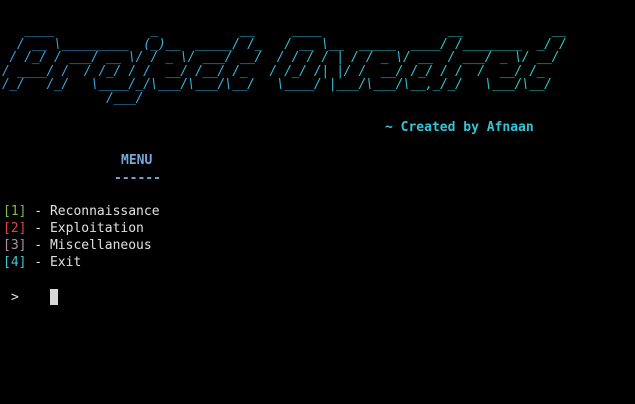 This screenshot has height=404, width=635. I want to click on menu-title: MENU, so click(137, 160).